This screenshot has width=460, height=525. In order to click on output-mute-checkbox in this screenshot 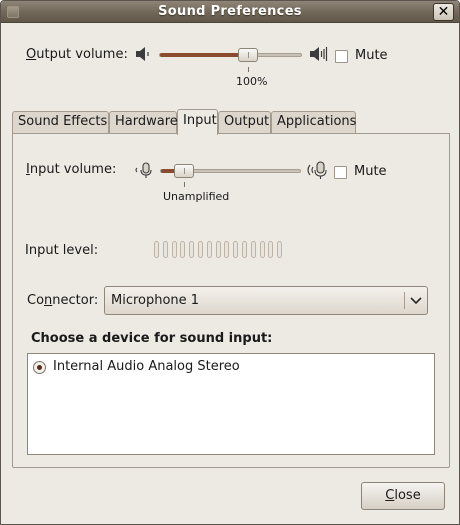, I will do `click(341, 56)`.